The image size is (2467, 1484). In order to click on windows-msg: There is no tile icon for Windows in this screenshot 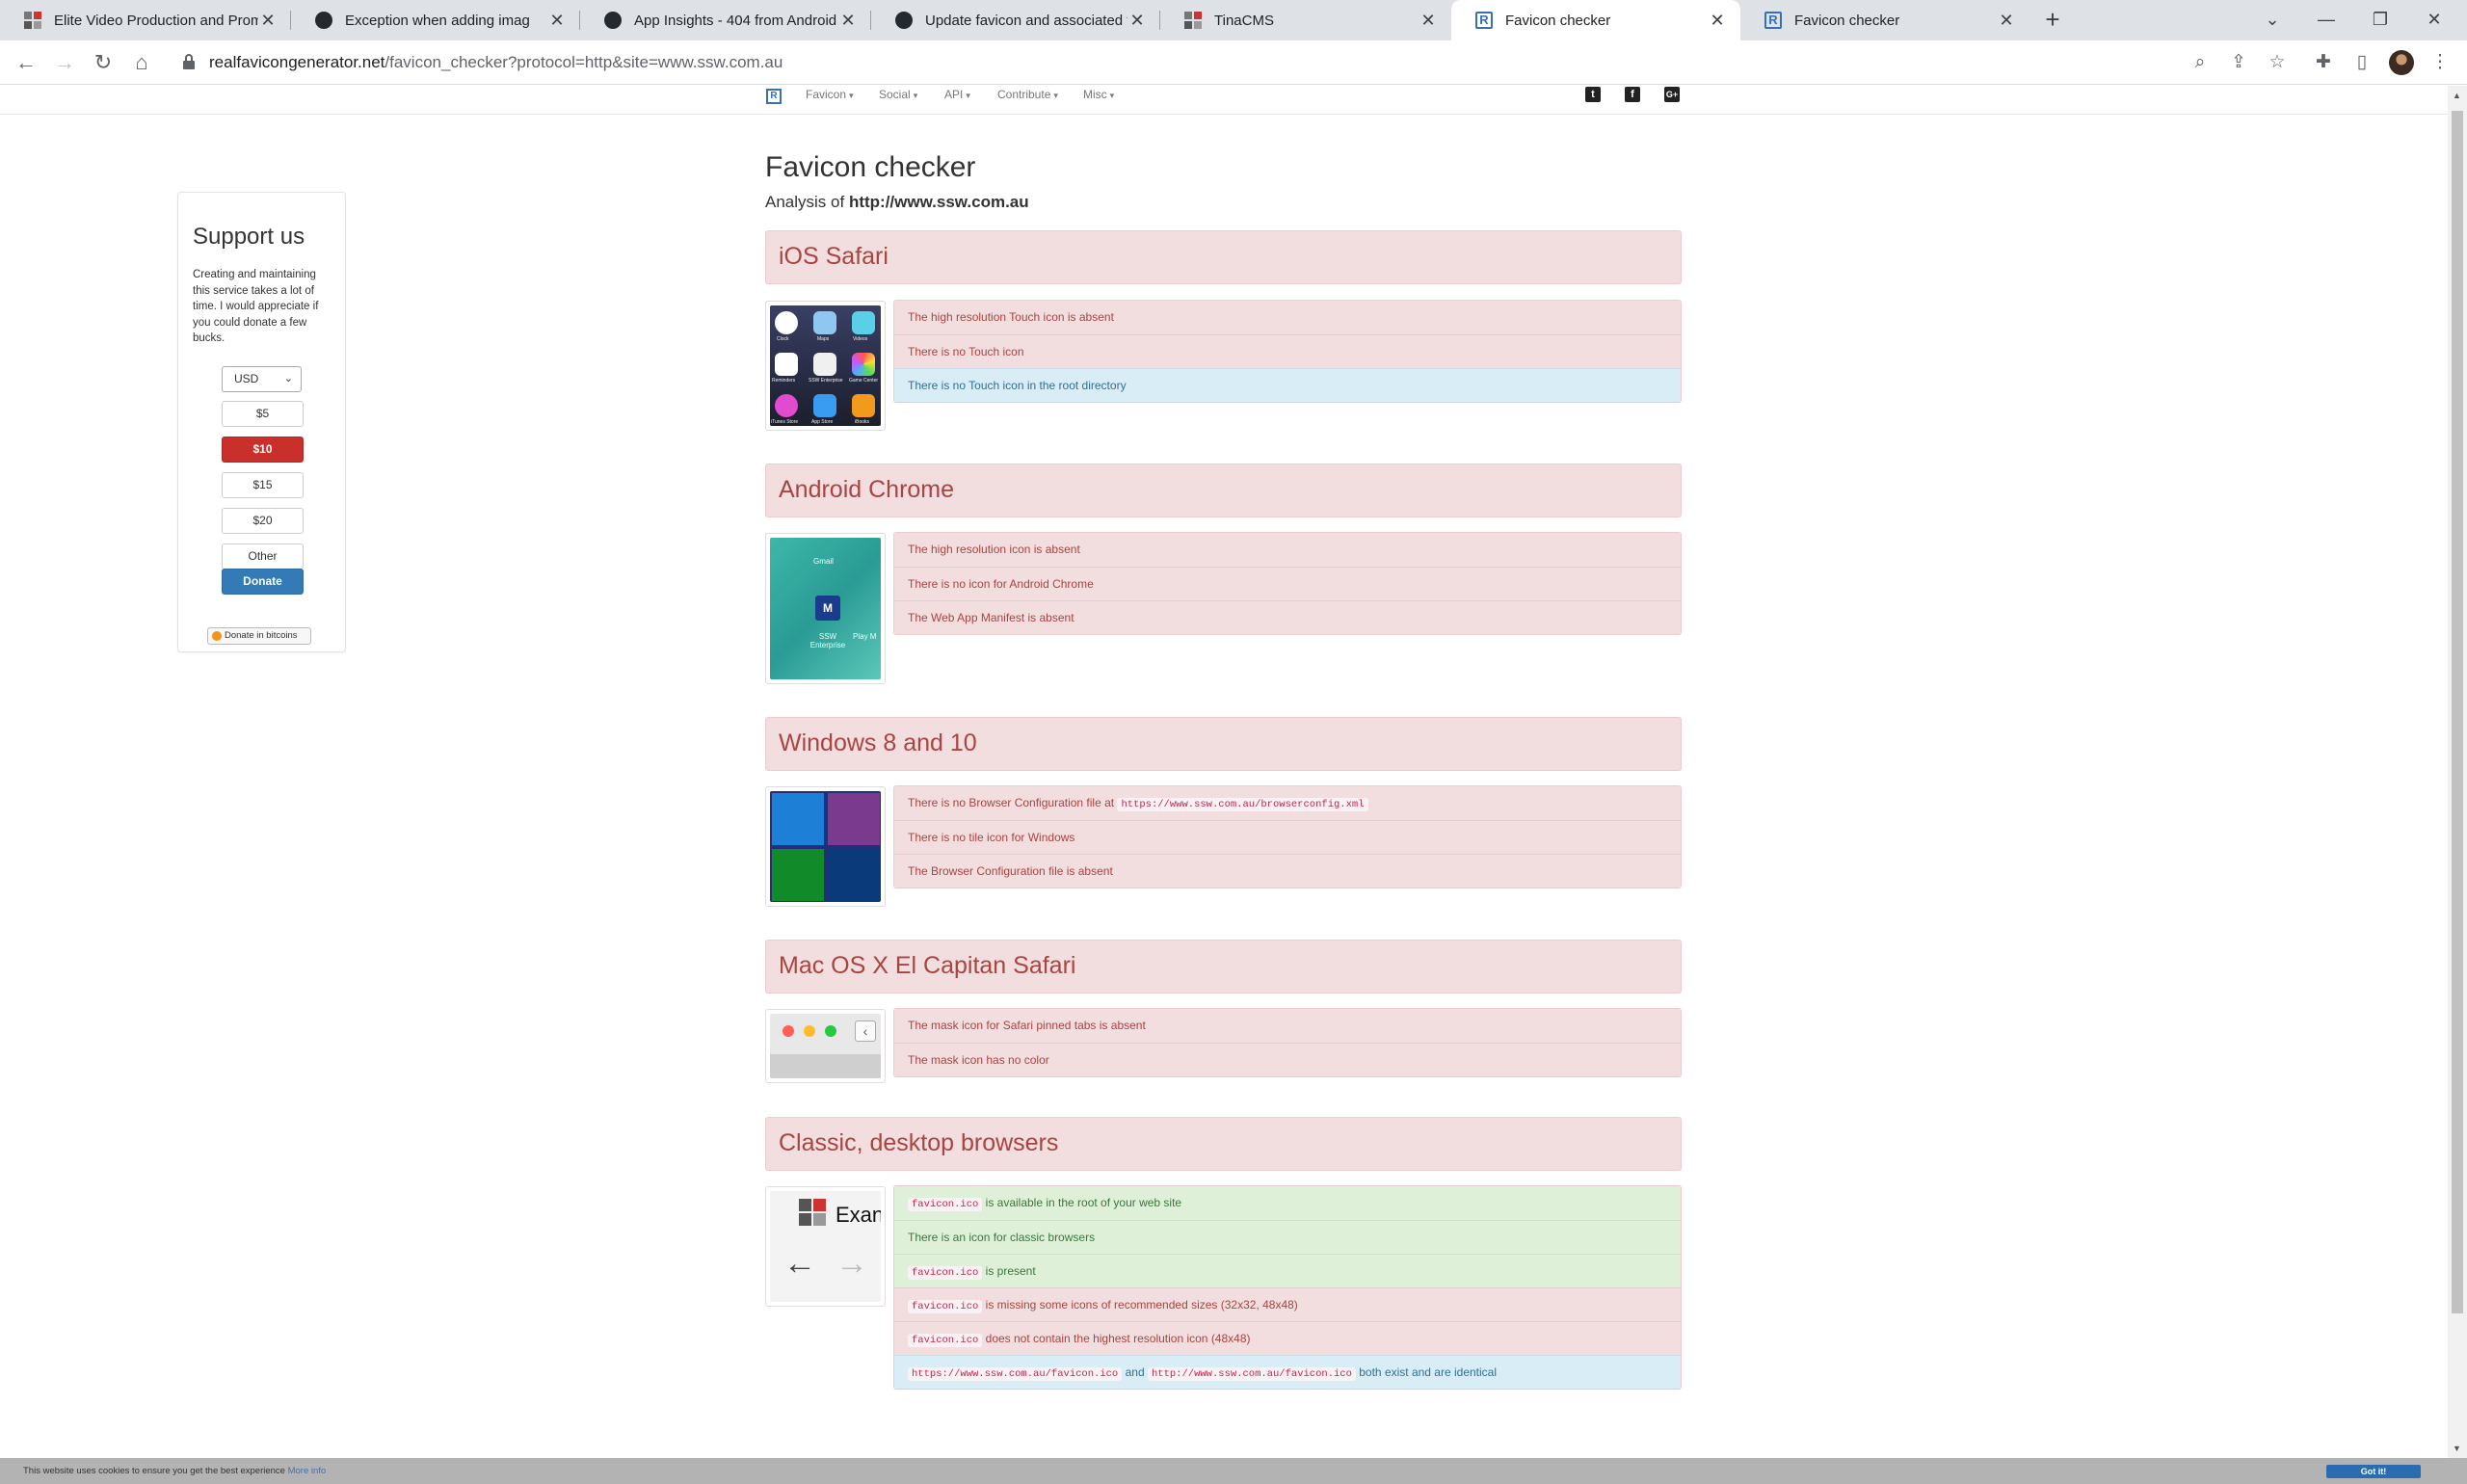, I will do `click(1287, 837)`.